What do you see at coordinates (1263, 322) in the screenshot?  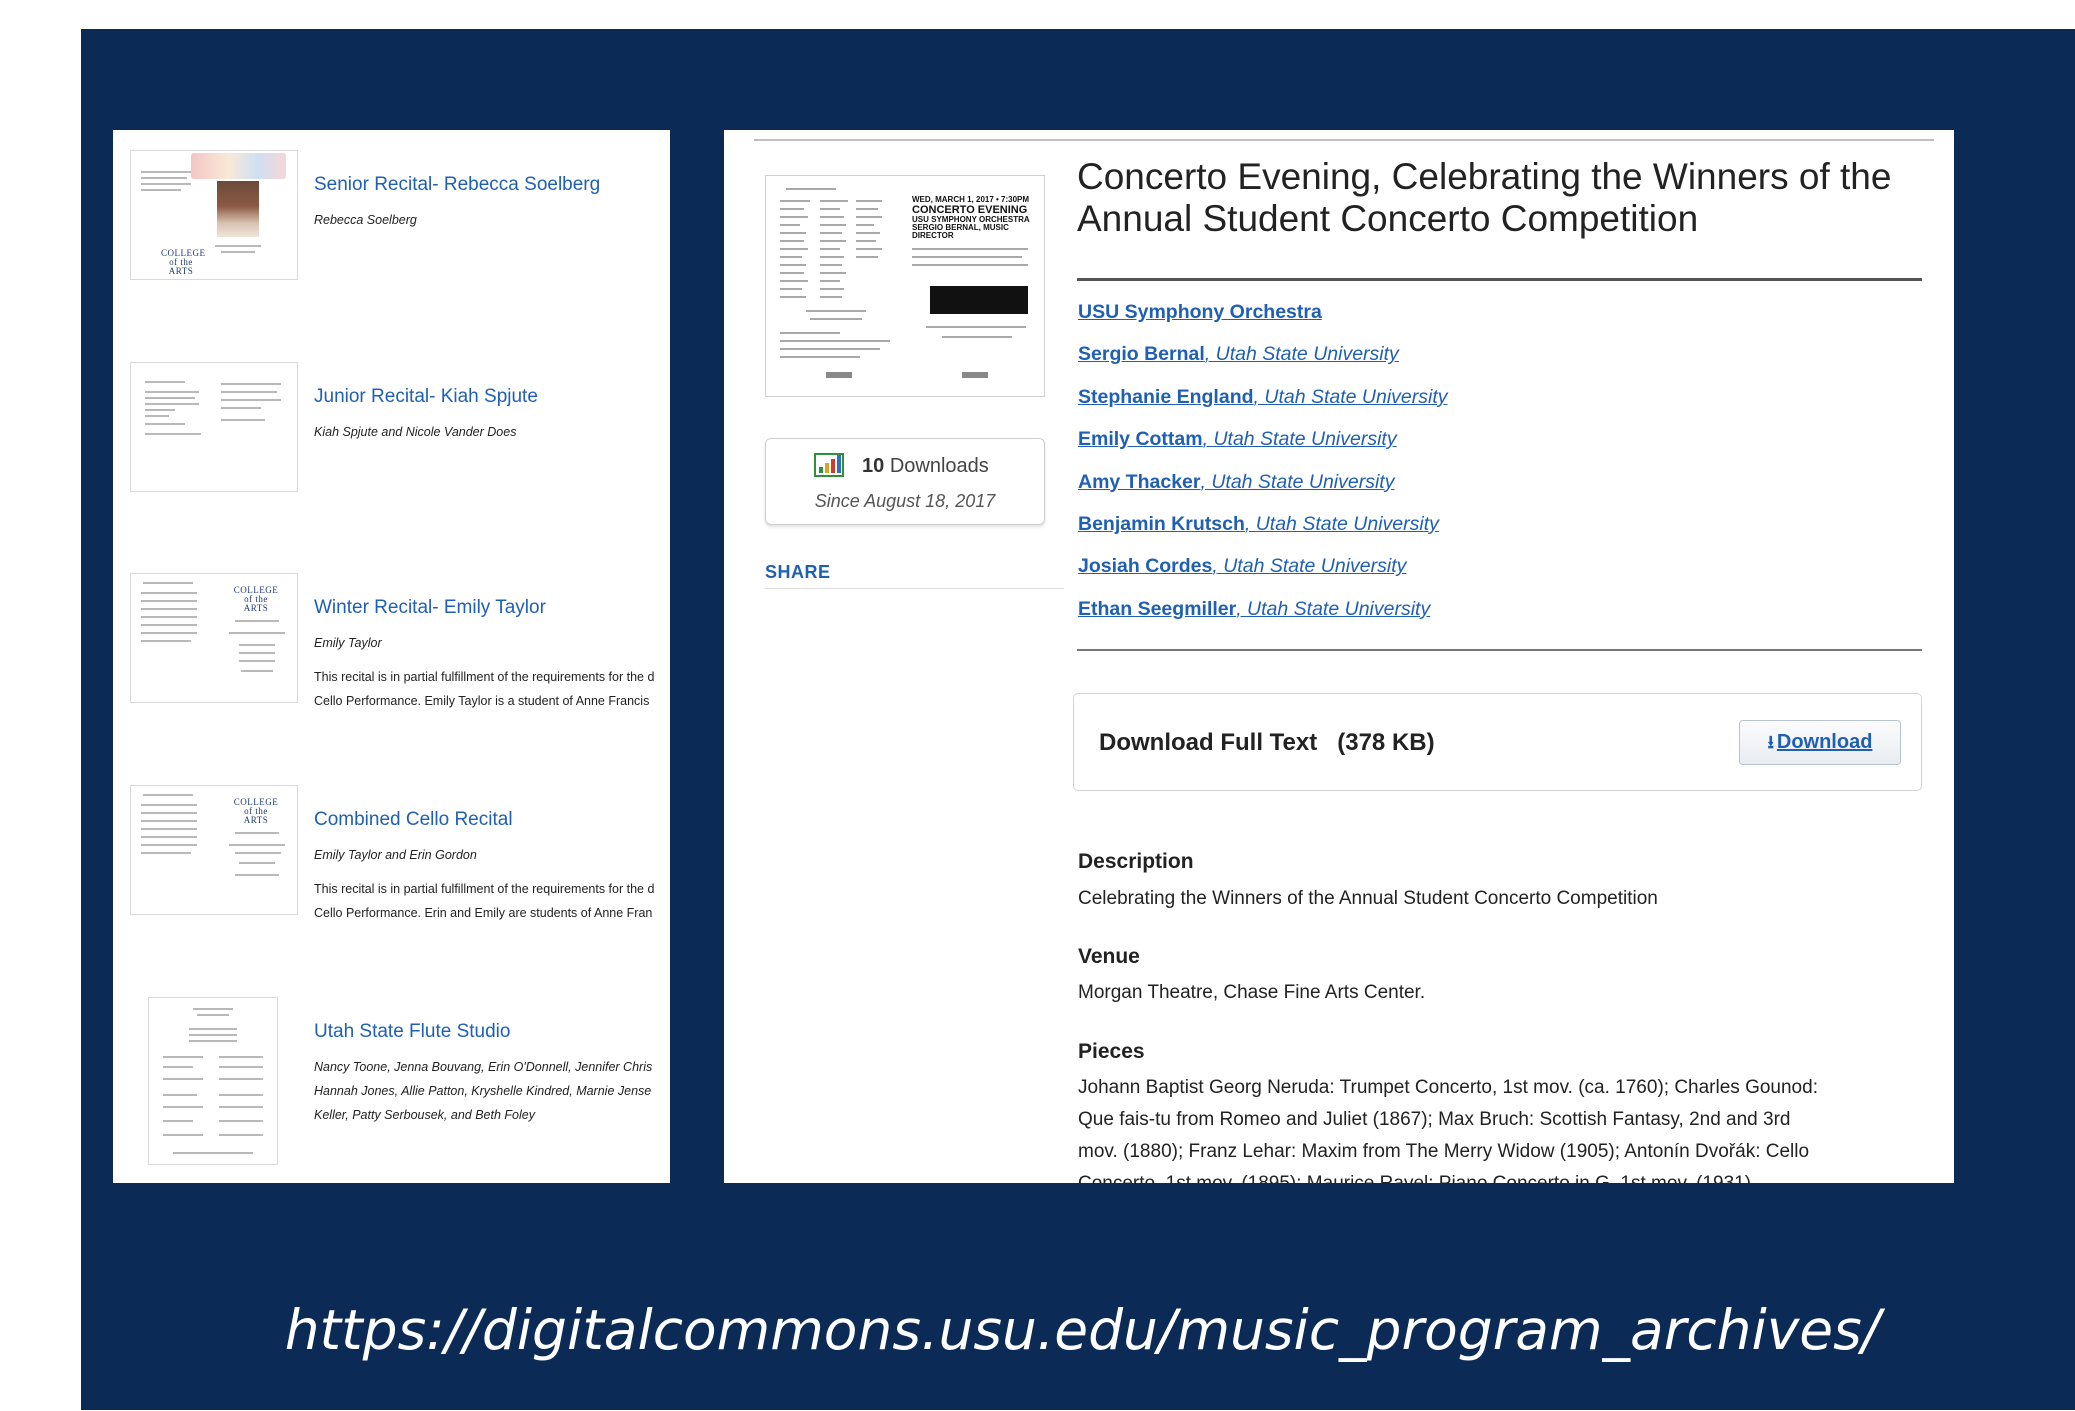 I see `creator-link: USU Symphony Orchestra` at bounding box center [1263, 322].